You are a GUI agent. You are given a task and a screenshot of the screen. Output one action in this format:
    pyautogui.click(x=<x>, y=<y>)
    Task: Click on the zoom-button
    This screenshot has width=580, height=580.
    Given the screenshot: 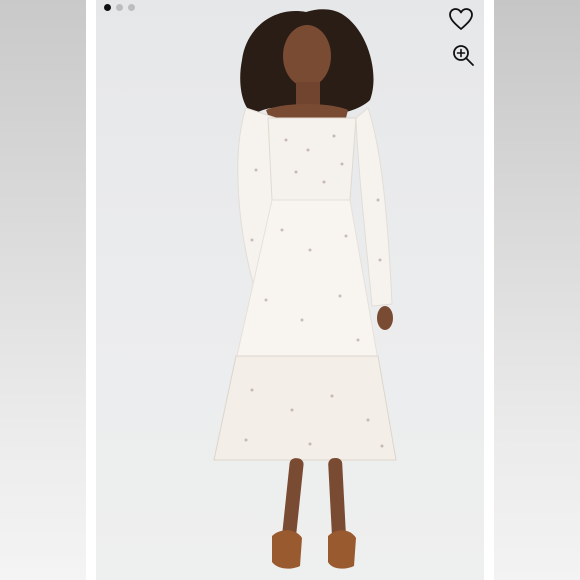 What is the action you would take?
    pyautogui.click(x=463, y=55)
    